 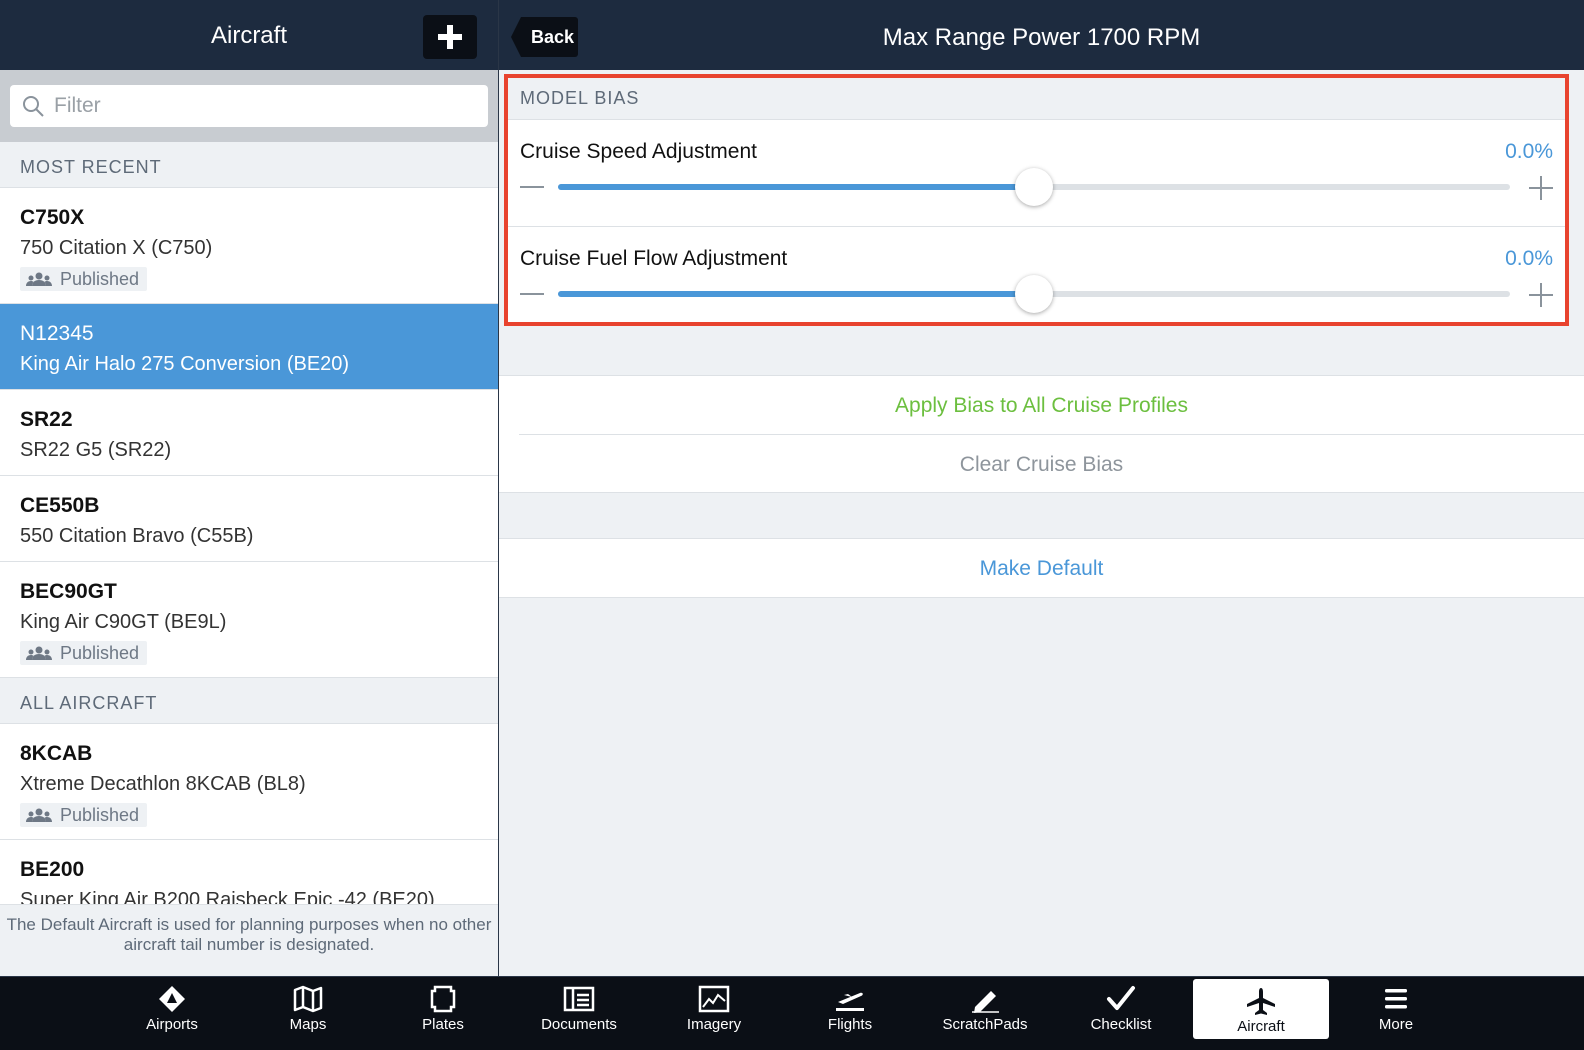 What do you see at coordinates (1041, 405) in the screenshot?
I see `apply-bias-button: Apply Bias to All Cruise Profiles` at bounding box center [1041, 405].